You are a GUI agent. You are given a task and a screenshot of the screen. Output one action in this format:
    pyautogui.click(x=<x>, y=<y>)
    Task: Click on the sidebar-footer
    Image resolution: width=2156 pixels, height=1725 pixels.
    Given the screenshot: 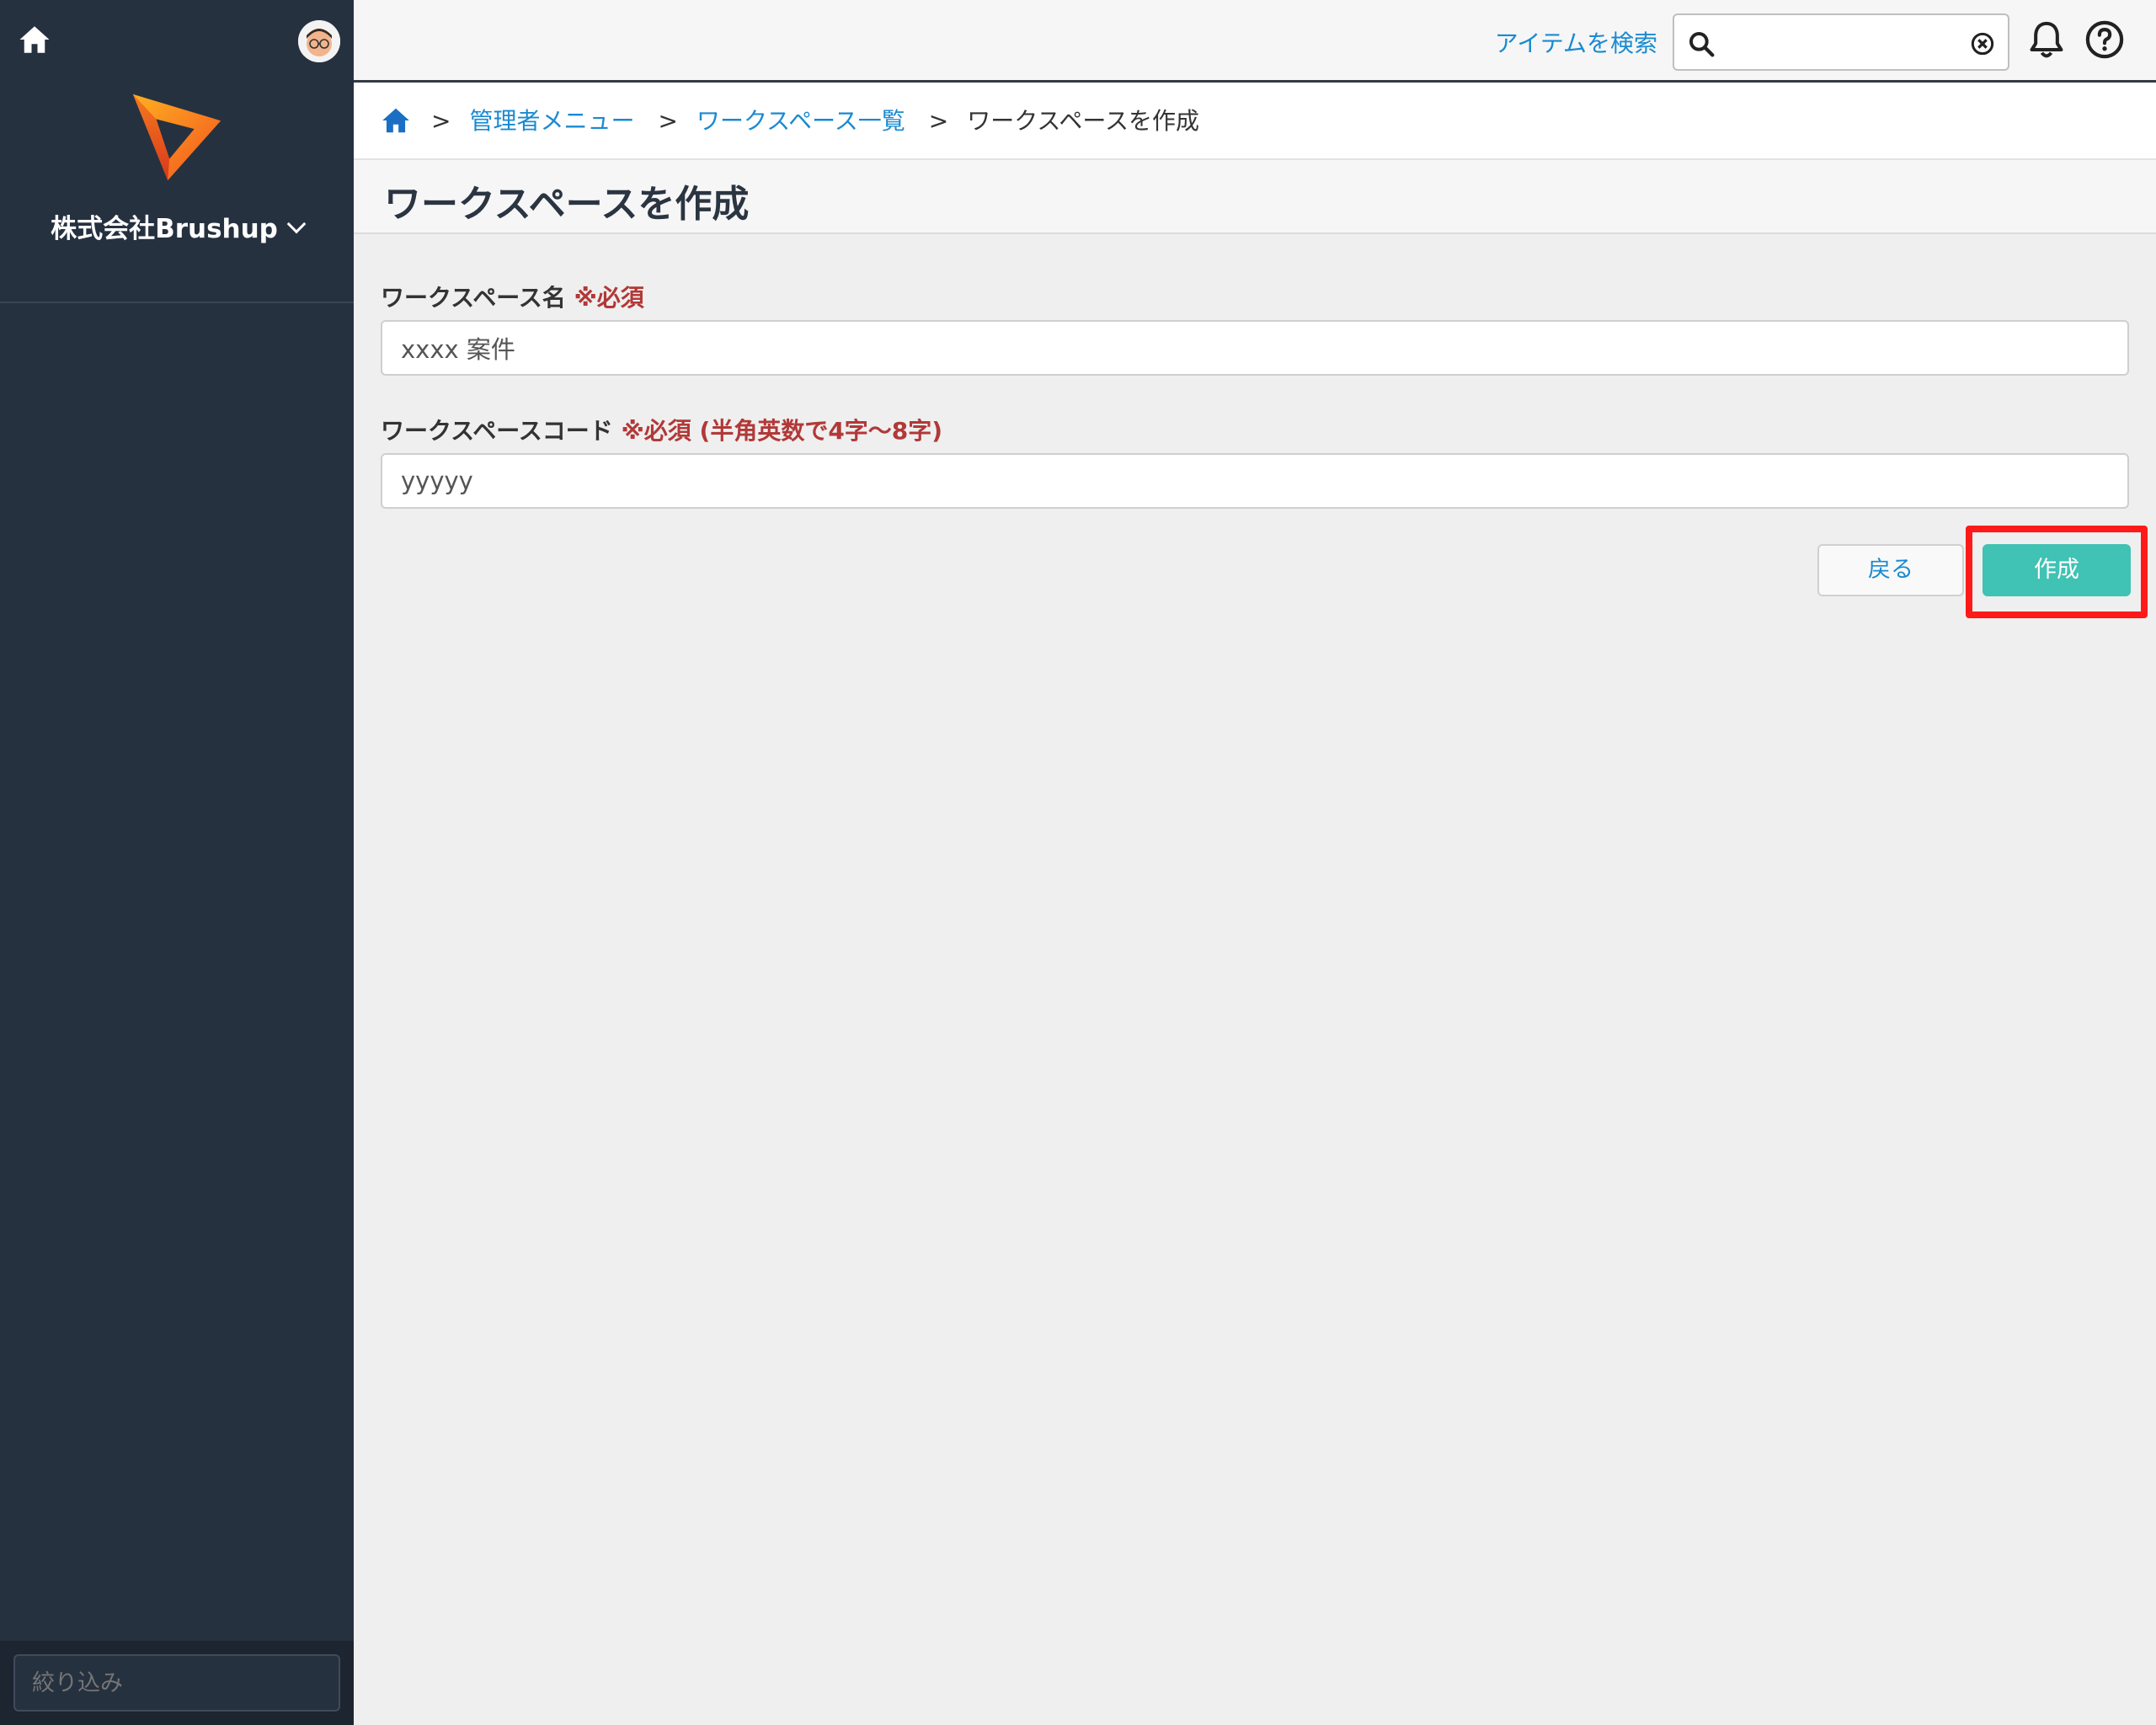 What is the action you would take?
    pyautogui.click(x=177, y=1683)
    